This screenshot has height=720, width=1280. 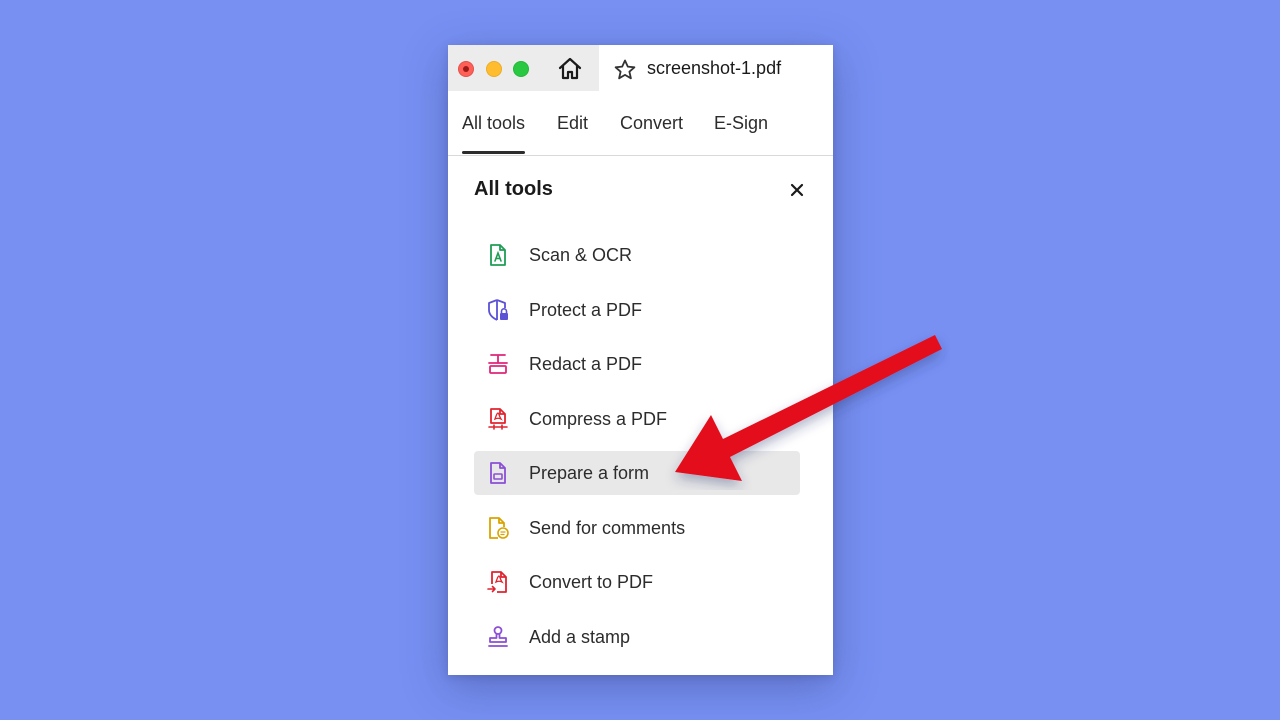 I want to click on tool-label: Compress a PDF, so click(x=598, y=419).